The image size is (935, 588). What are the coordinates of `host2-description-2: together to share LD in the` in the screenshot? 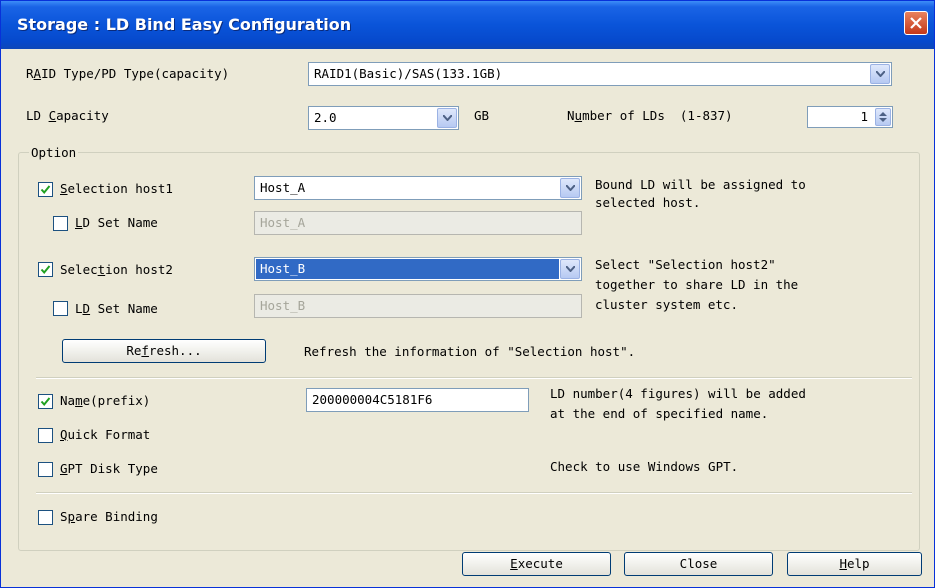 It's located at (697, 284).